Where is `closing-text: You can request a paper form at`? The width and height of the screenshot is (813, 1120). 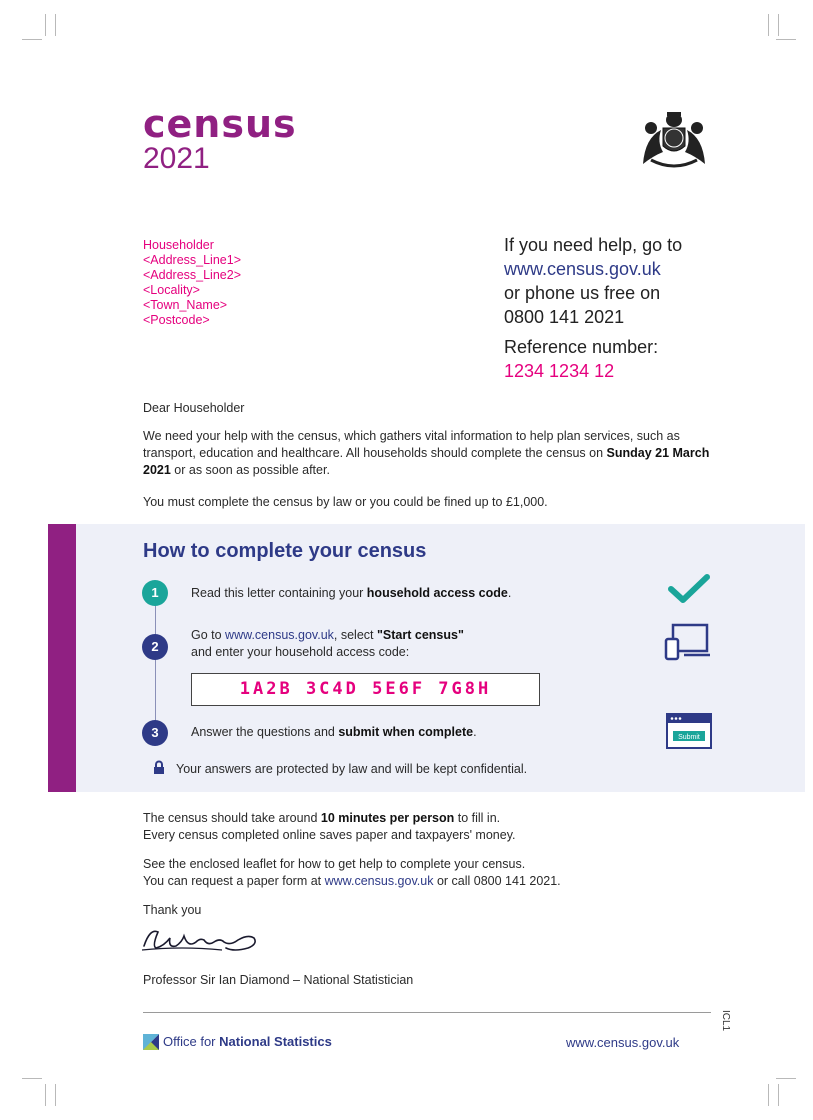
closing-text: You can request a paper form at is located at coordinates (234, 881).